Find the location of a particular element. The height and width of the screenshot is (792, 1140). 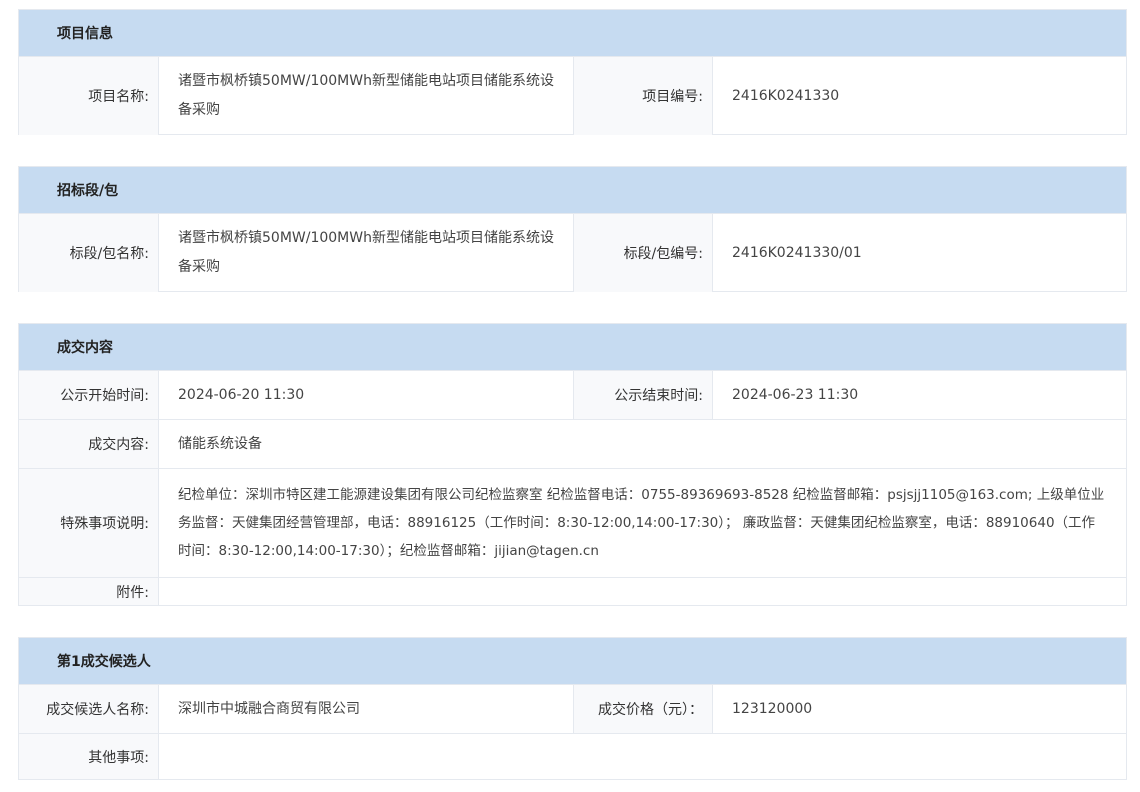

candidate-name-label: 成交候选人名称: is located at coordinates (89, 709).